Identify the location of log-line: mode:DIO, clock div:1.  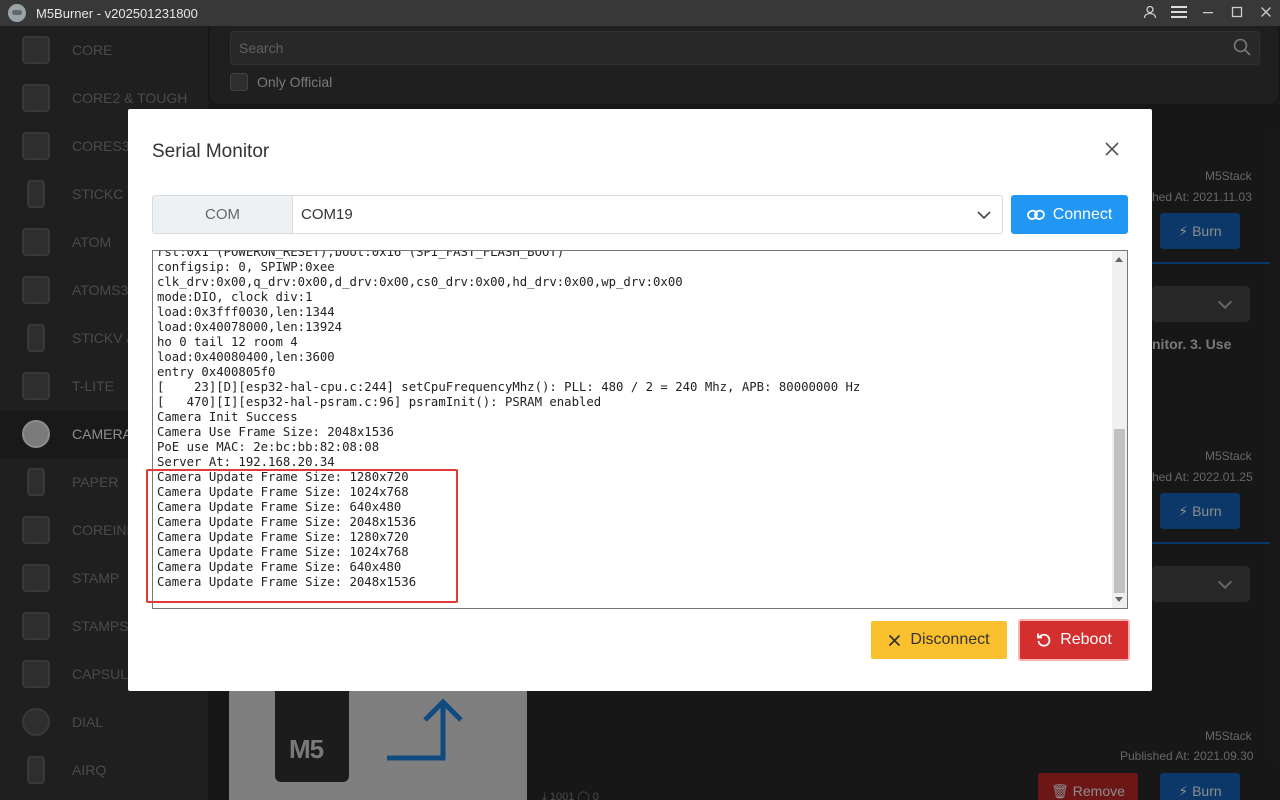
(235, 297).